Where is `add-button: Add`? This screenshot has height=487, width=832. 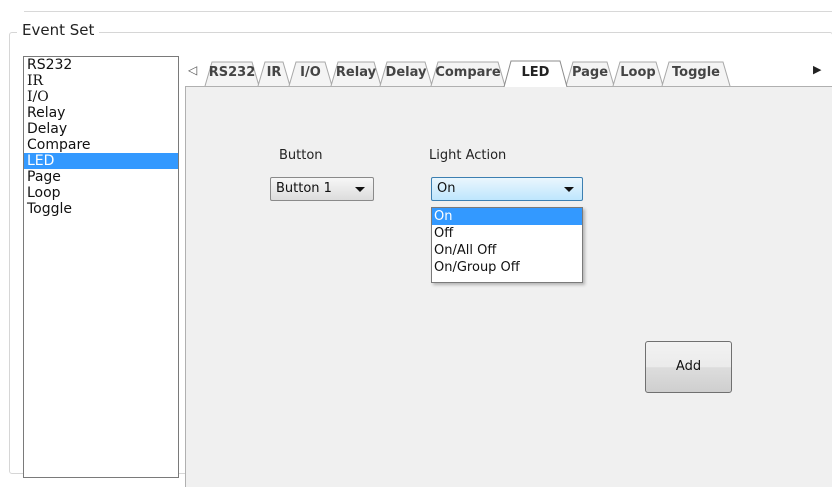
add-button: Add is located at coordinates (688, 367).